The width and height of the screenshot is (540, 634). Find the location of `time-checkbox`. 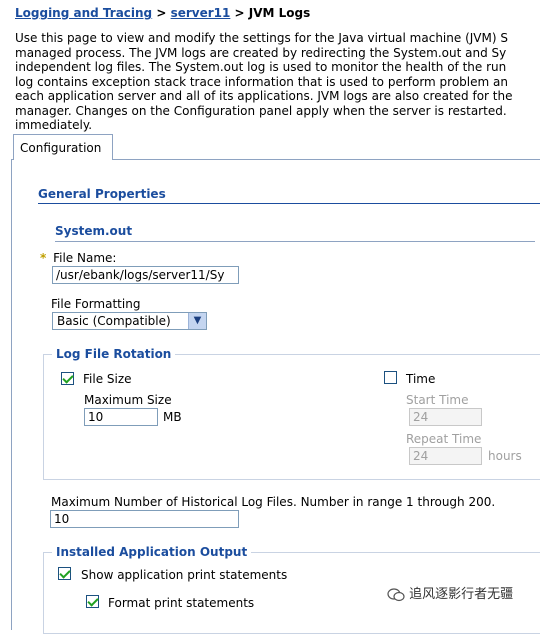

time-checkbox is located at coordinates (390, 377).